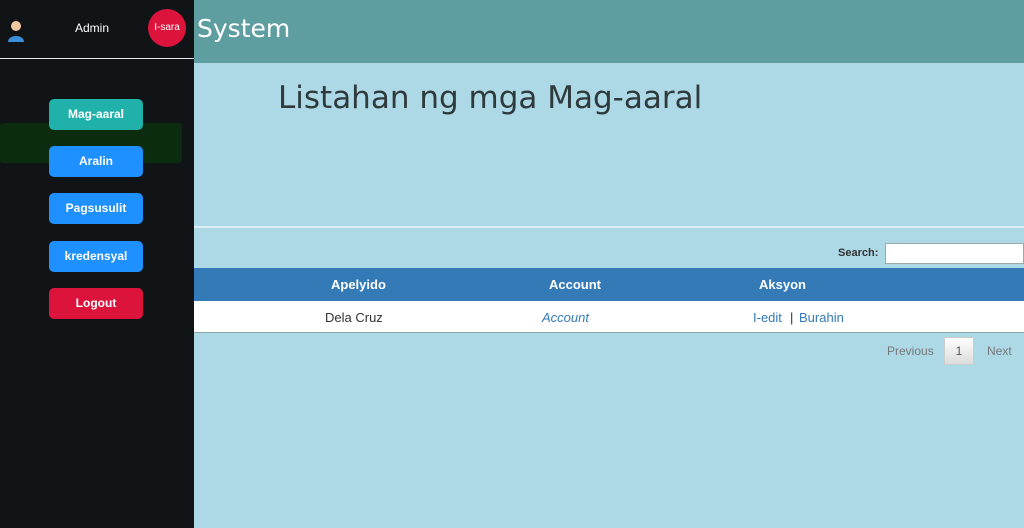  Describe the element at coordinates (167, 28) in the screenshot. I see `brand-logo: I-sara` at that location.